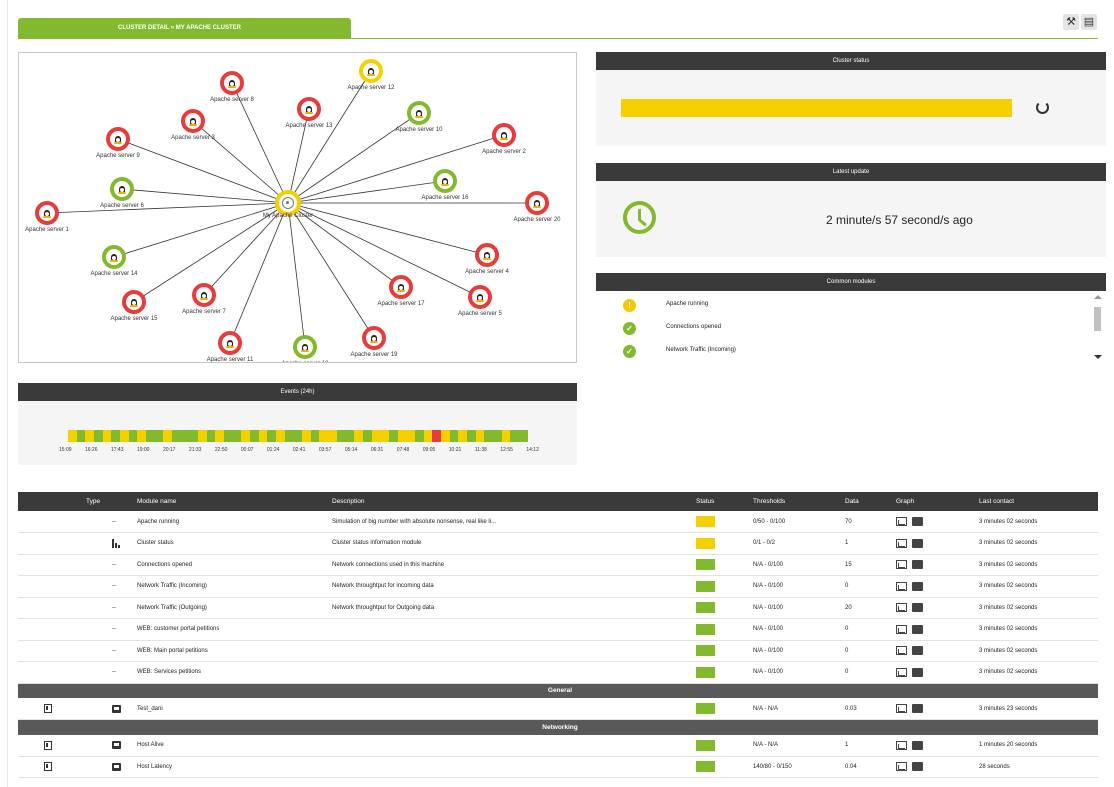 Image resolution: width=1114 pixels, height=787 pixels. Describe the element at coordinates (107, 501) in the screenshot. I see `table-header-cell: Type` at that location.